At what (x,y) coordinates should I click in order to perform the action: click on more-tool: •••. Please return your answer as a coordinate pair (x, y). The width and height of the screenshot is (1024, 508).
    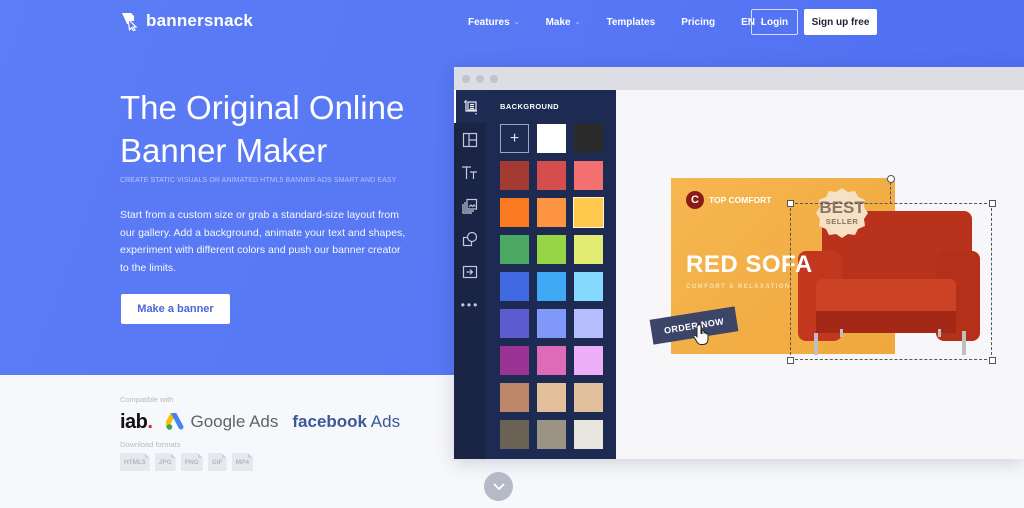
    Looking at the image, I should click on (470, 304).